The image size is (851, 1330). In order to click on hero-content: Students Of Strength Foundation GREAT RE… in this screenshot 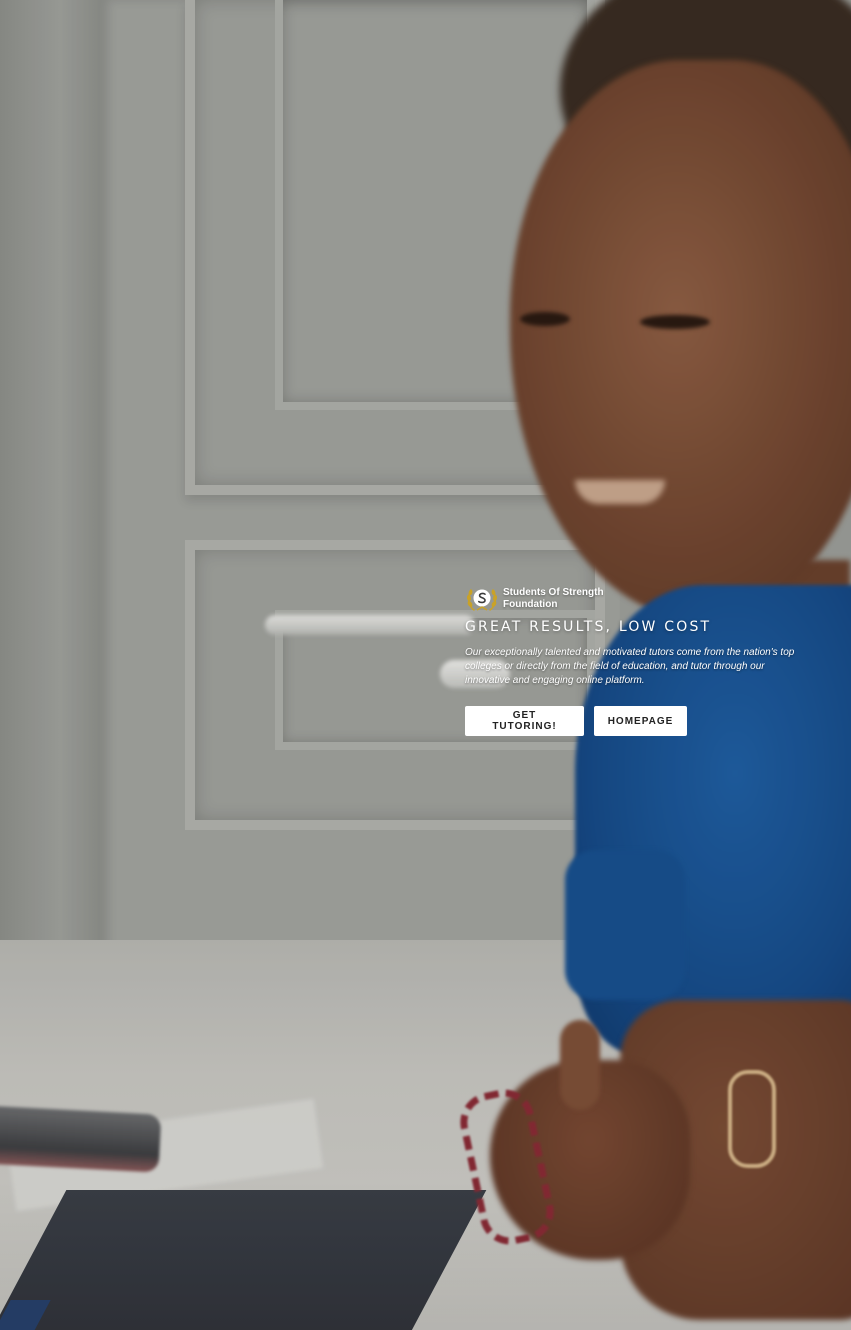, I will do `click(640, 660)`.